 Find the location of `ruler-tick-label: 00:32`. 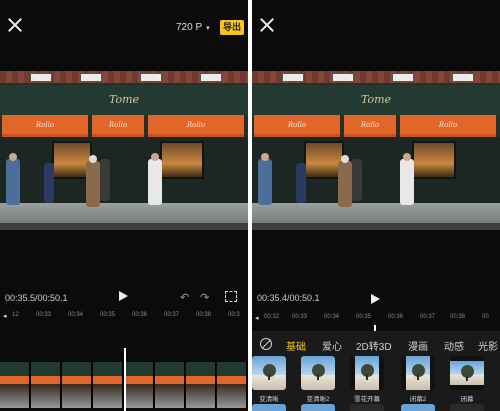

ruler-tick-label: 00:32 is located at coordinates (272, 317).